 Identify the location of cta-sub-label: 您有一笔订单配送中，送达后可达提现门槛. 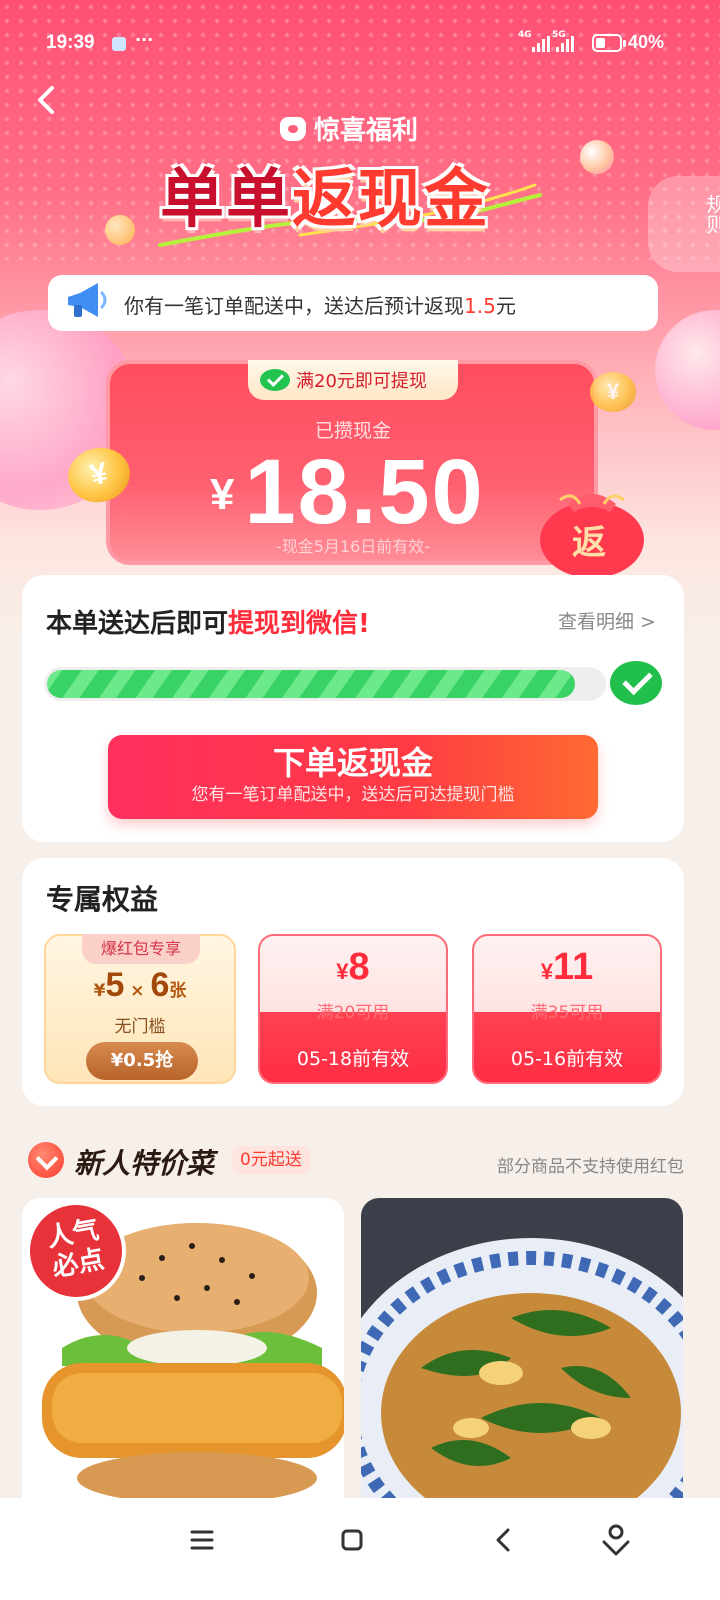
(353, 795).